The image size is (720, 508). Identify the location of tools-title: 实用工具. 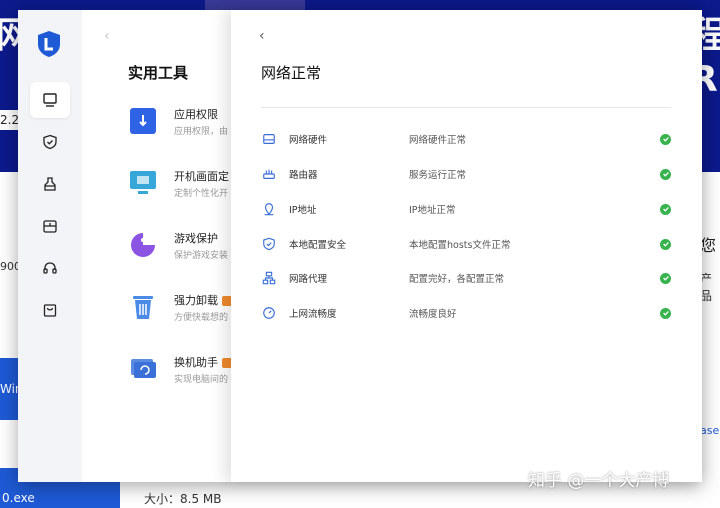
(158, 73).